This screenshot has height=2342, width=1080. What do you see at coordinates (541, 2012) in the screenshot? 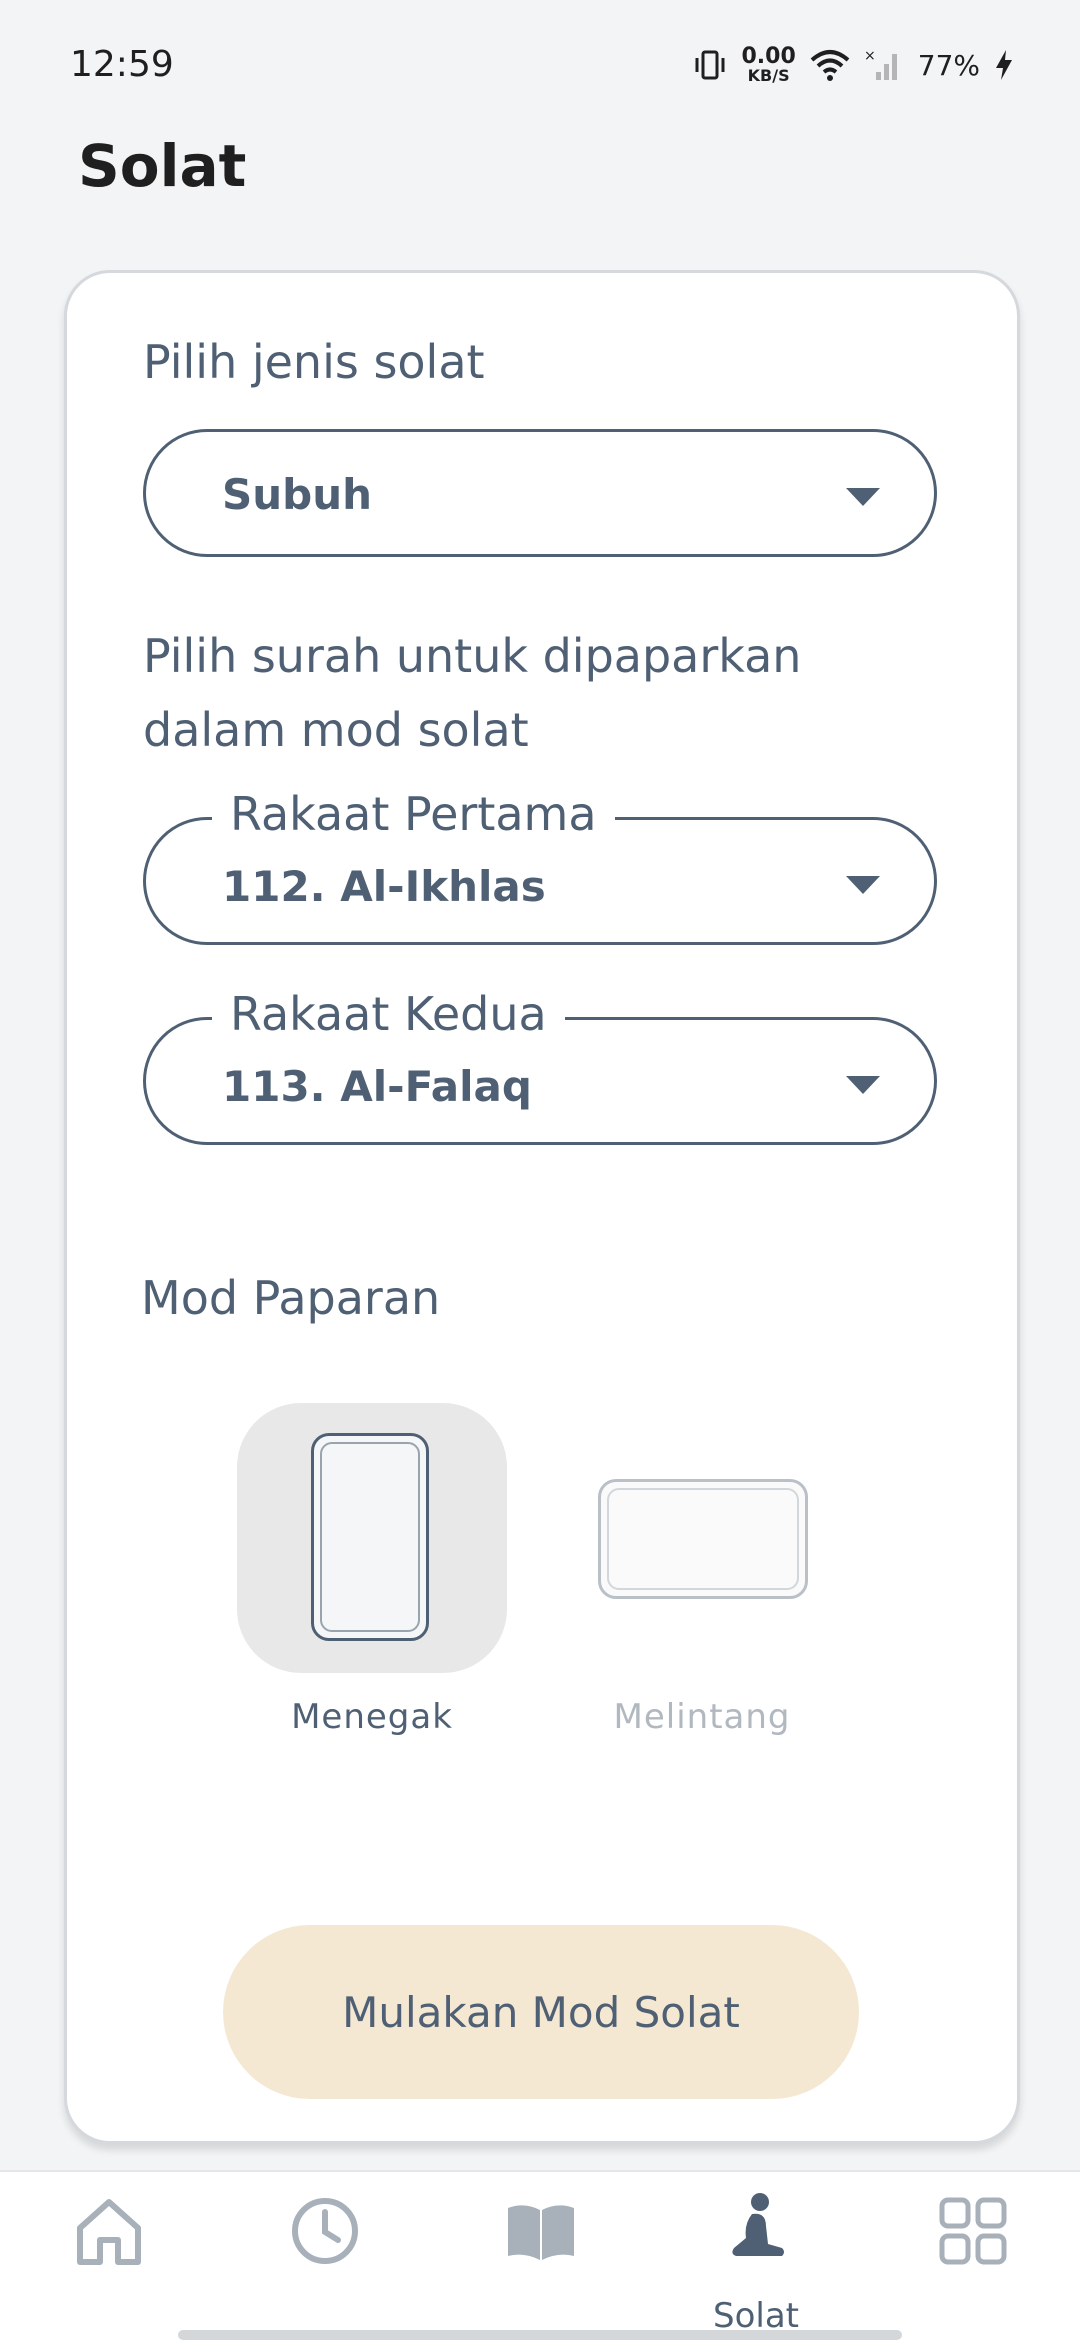
I see `start-prayer-mode-button: Mulakan Mod Solat` at bounding box center [541, 2012].